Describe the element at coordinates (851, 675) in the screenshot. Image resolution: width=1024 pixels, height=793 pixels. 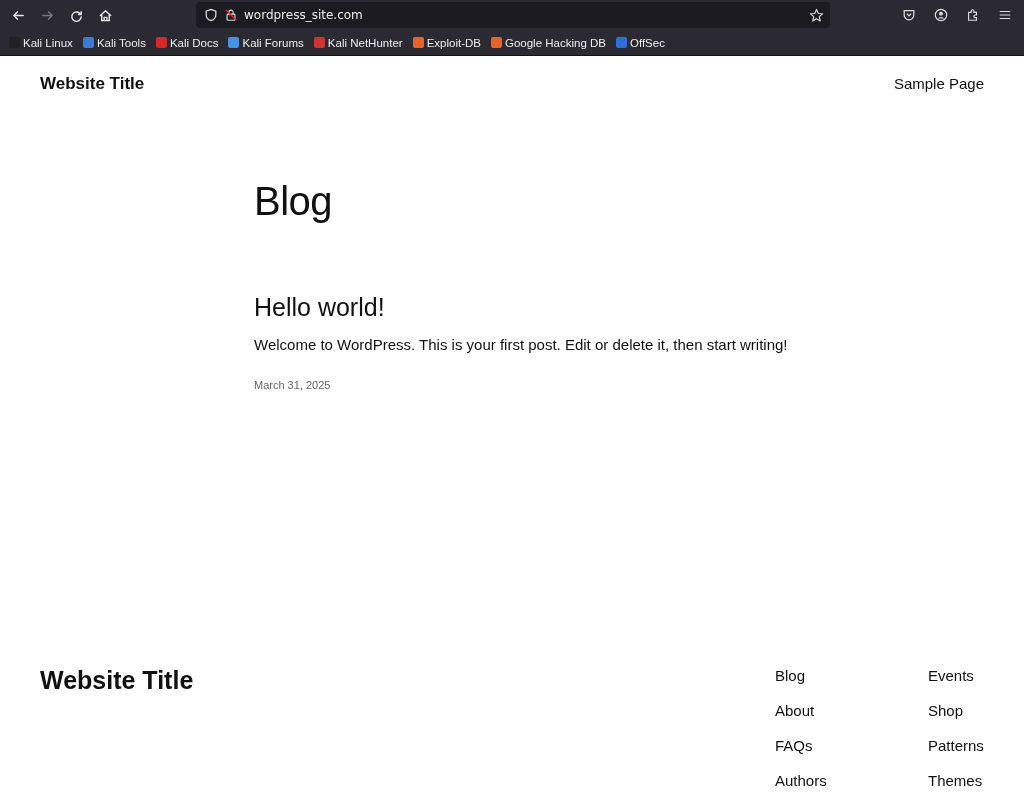
I see `footer-link: Blog` at that location.